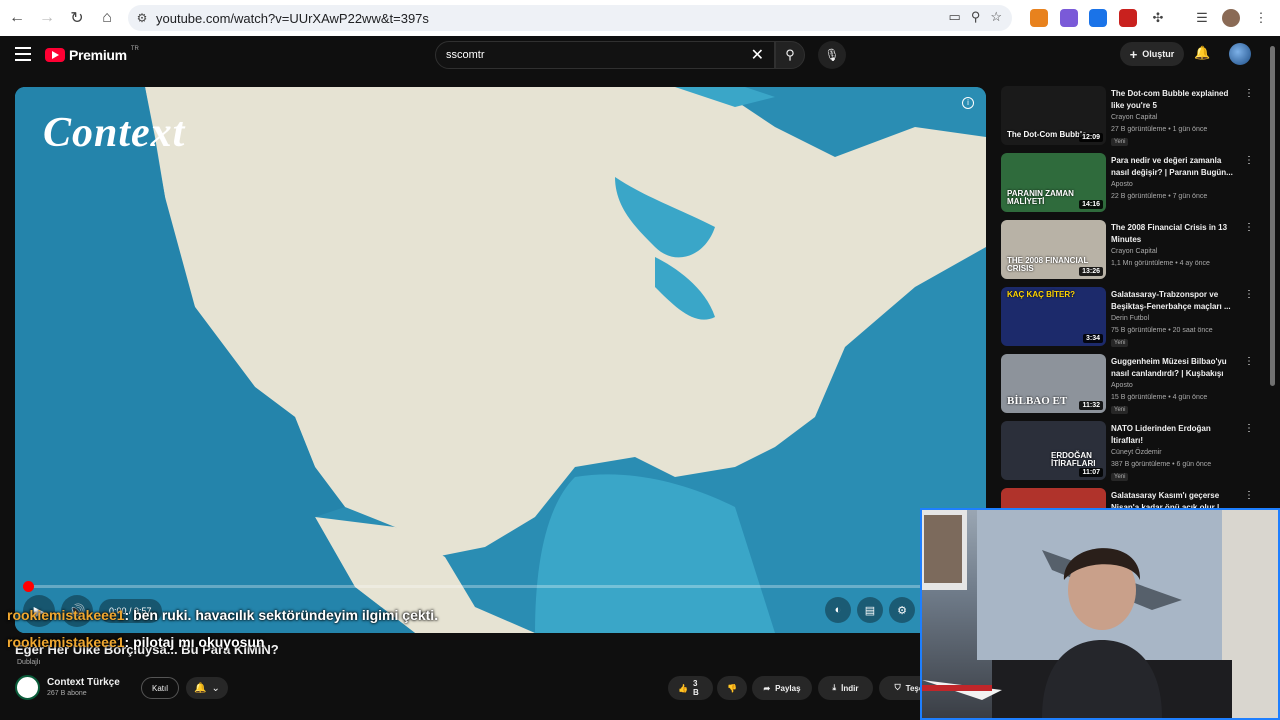  Describe the element at coordinates (292, 18) in the screenshot. I see `url-text: youtube.com/watch?v=UUrXAwP22ww&t=397s` at that location.